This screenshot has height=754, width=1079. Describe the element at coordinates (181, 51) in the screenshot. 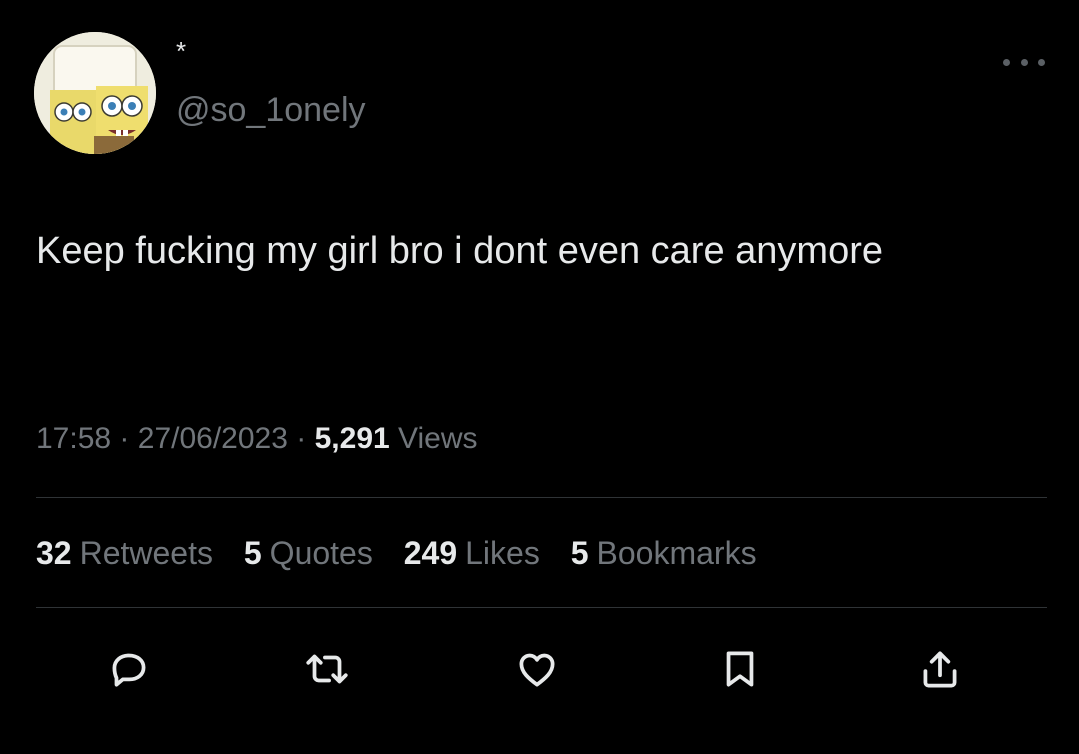

I see `display-name: *` at that location.